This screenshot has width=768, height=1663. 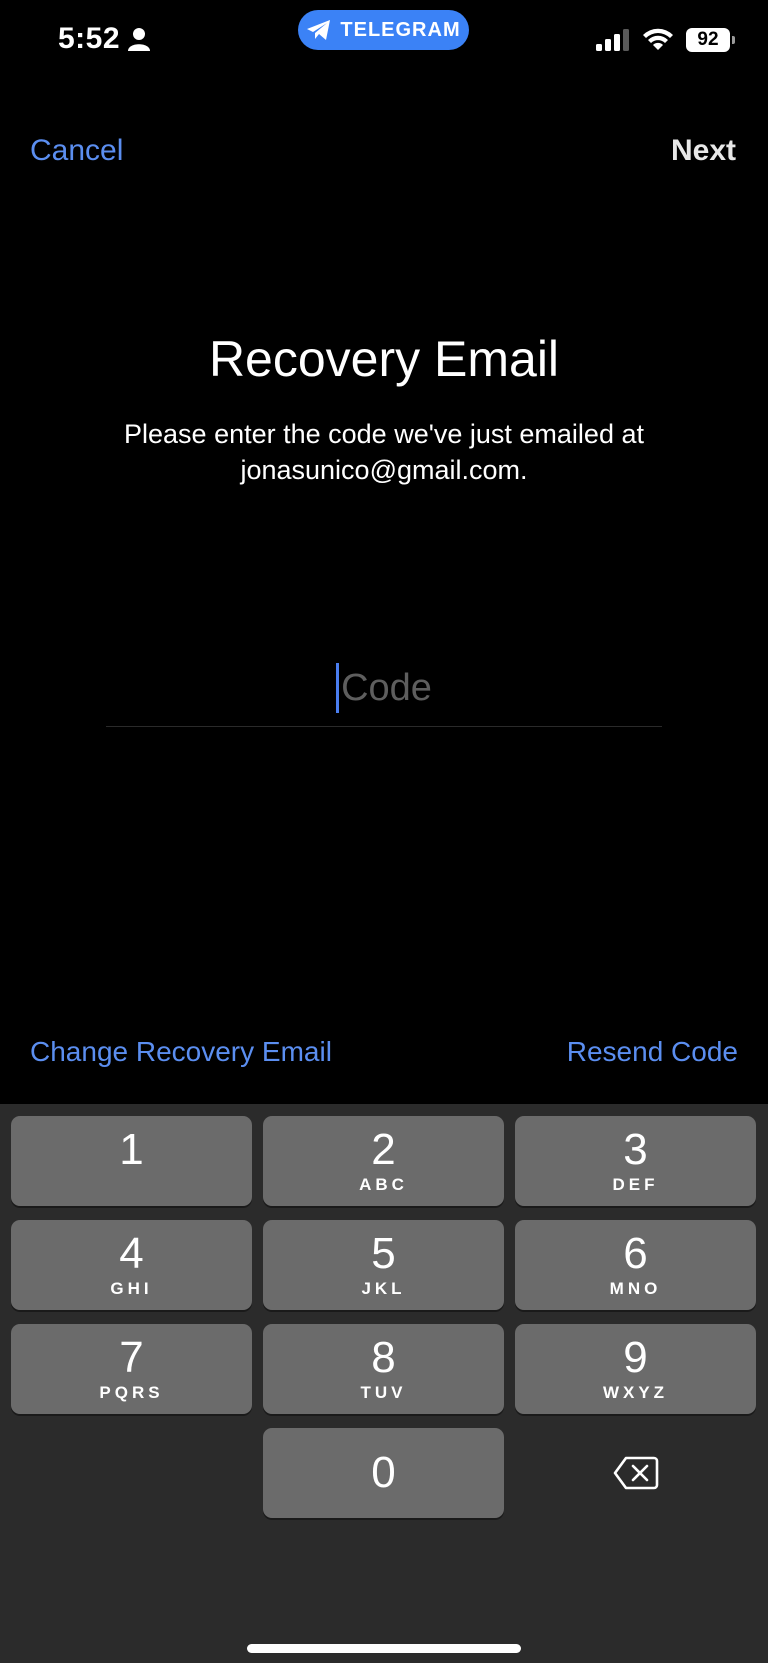 I want to click on telegram-plane-icon, so click(x=319, y=30).